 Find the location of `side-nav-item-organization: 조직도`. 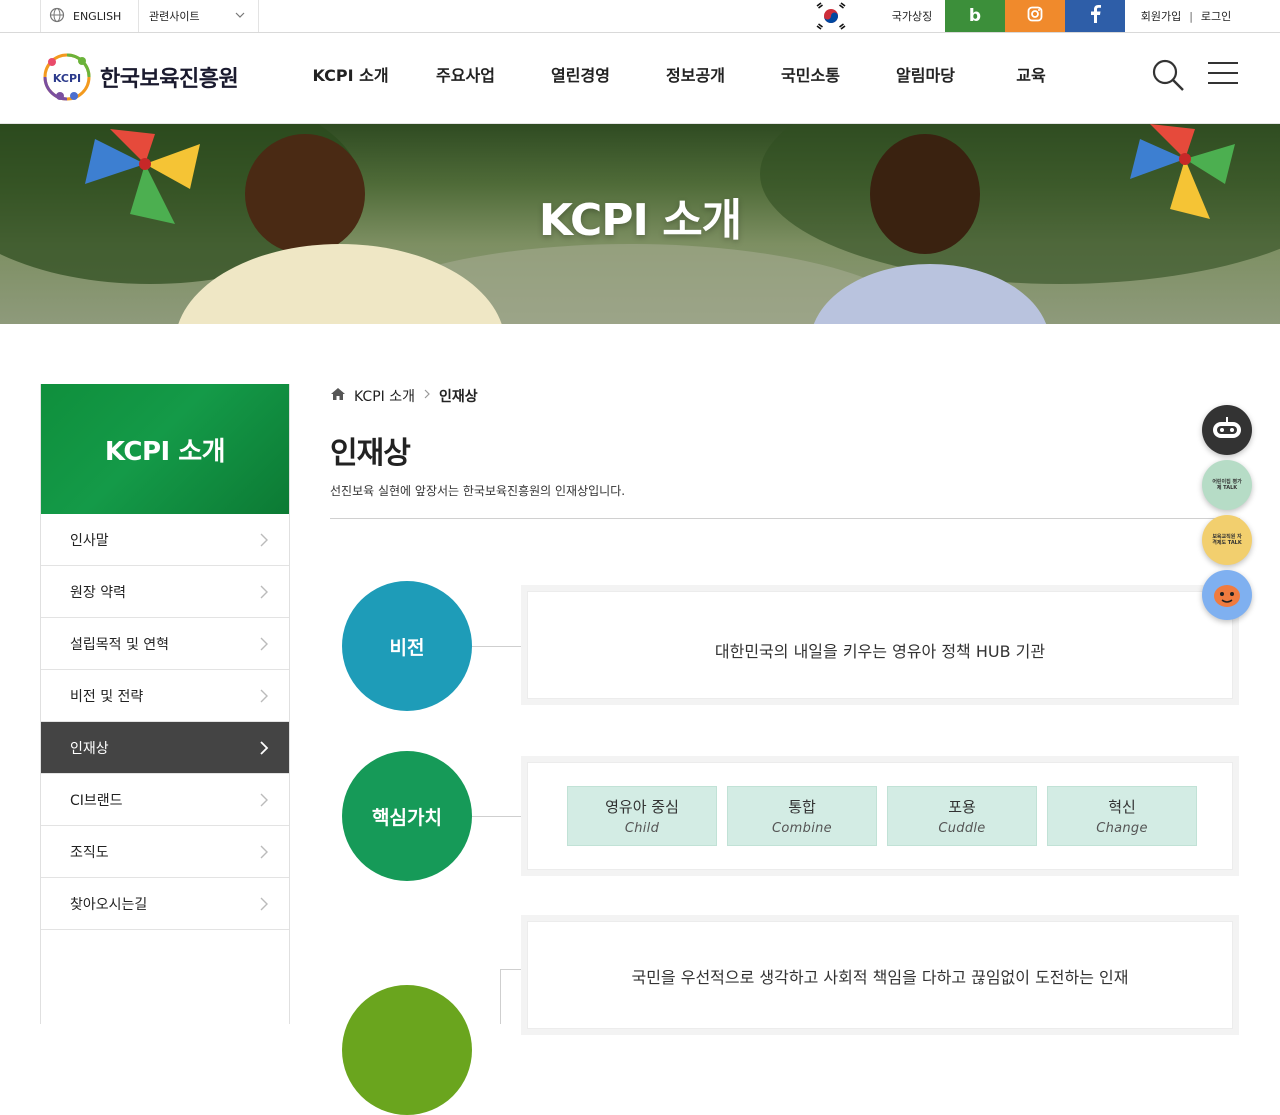

side-nav-item-organization: 조직도 is located at coordinates (165, 852).